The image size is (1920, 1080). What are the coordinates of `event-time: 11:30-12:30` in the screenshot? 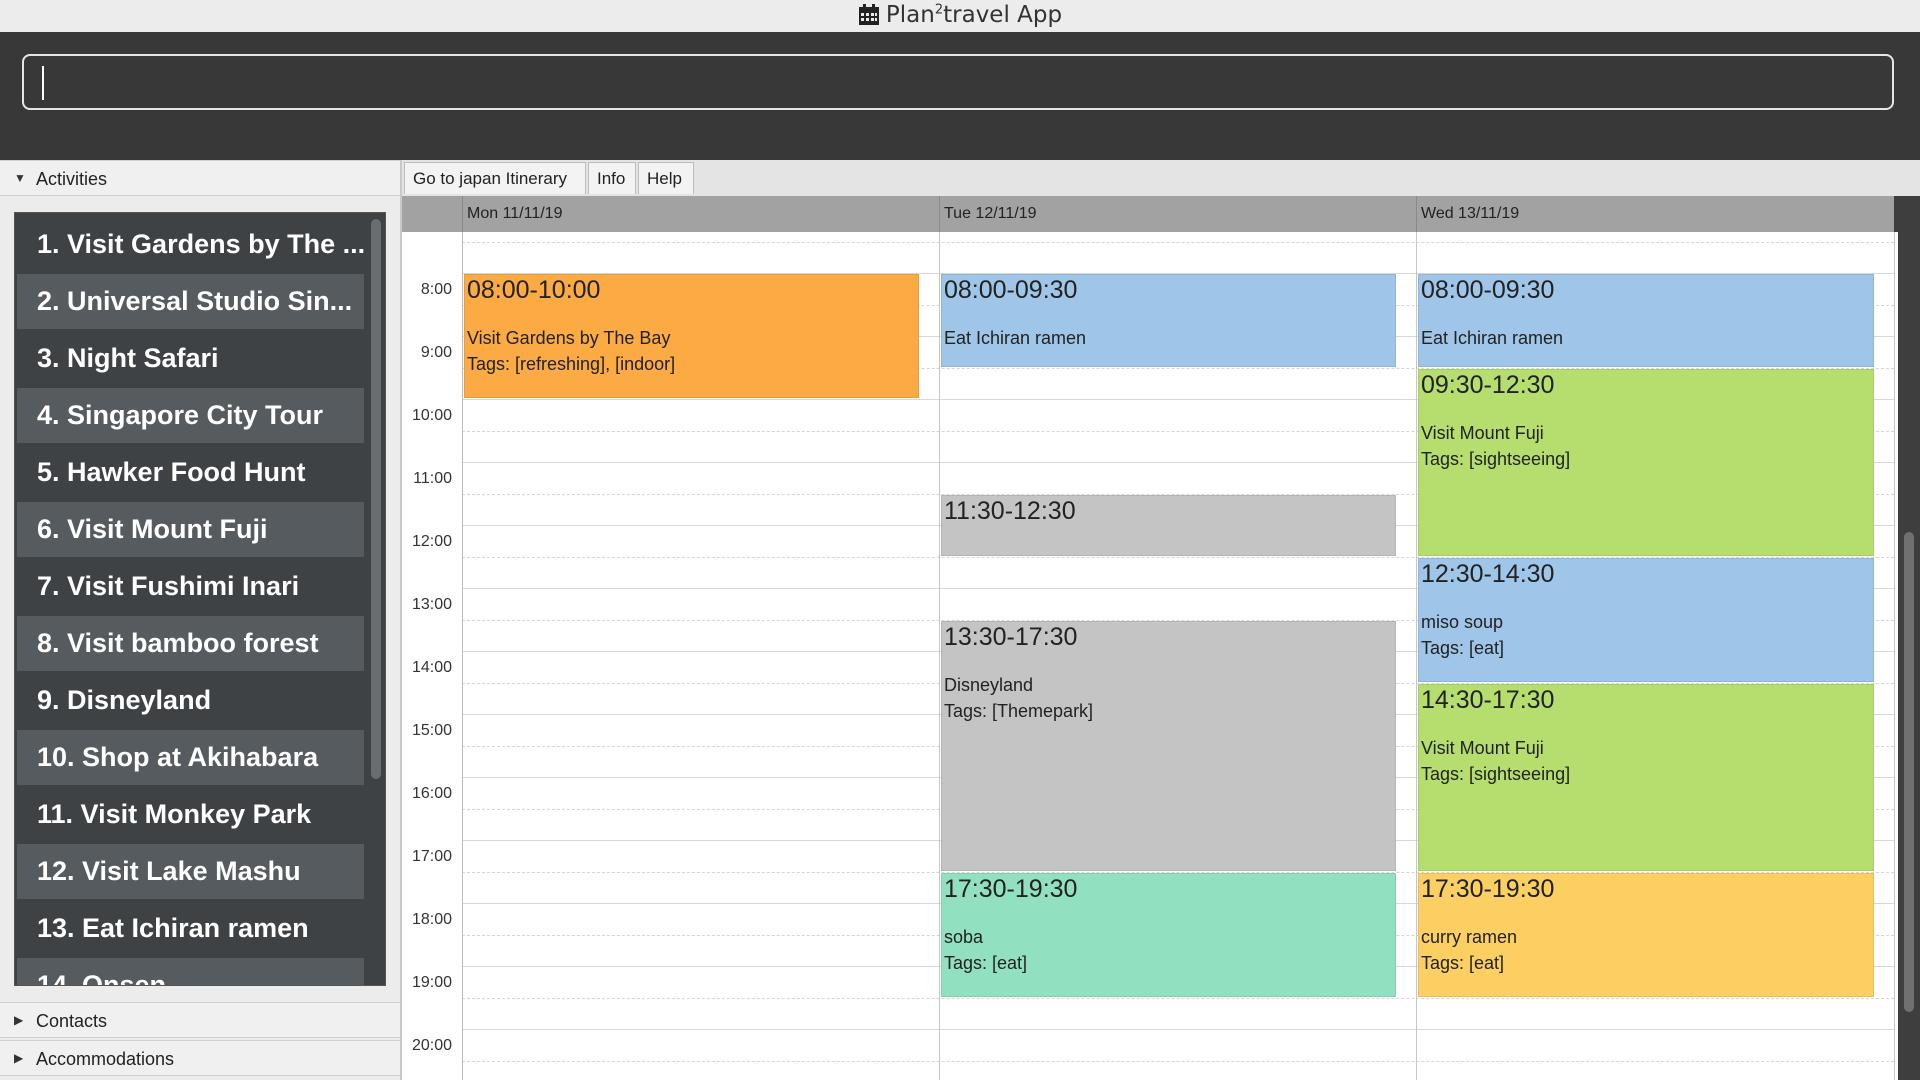 It's located at (1010, 510).